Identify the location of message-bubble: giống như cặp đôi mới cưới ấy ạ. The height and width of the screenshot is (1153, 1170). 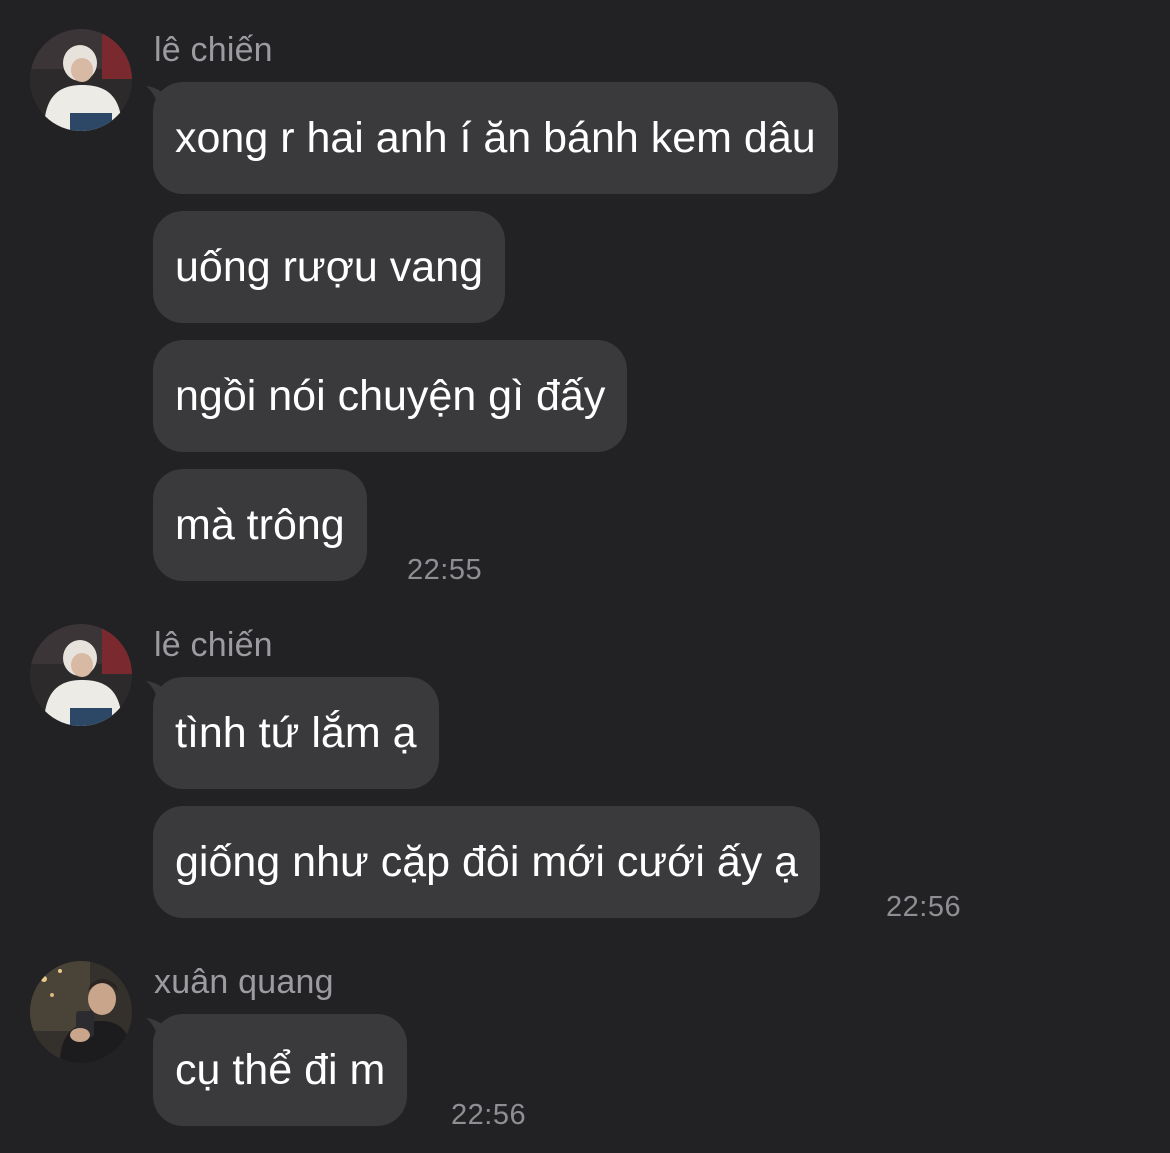
(487, 862).